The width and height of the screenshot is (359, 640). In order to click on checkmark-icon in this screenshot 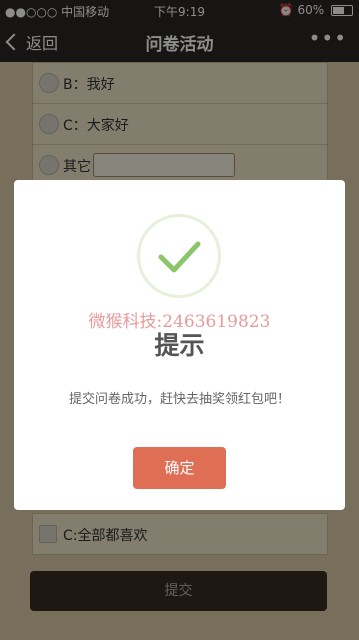, I will do `click(179, 257)`.